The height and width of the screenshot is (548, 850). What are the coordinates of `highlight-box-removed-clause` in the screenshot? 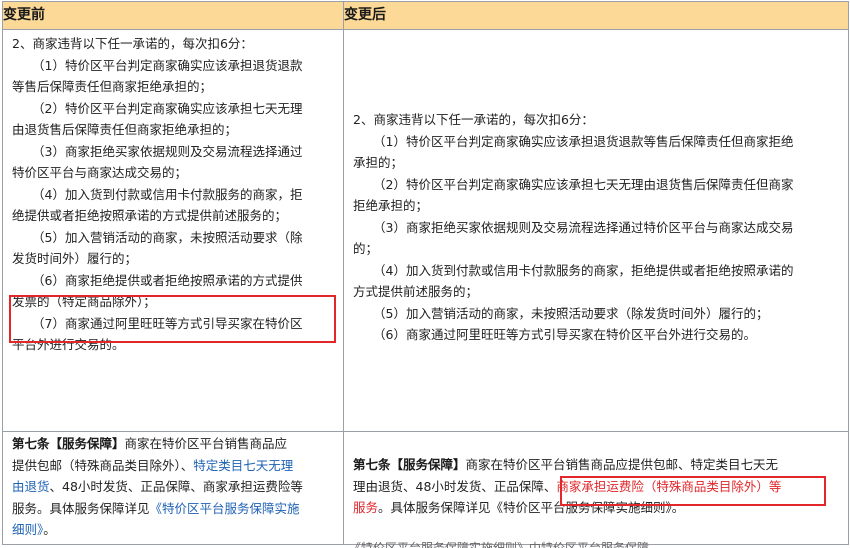 It's located at (172, 319).